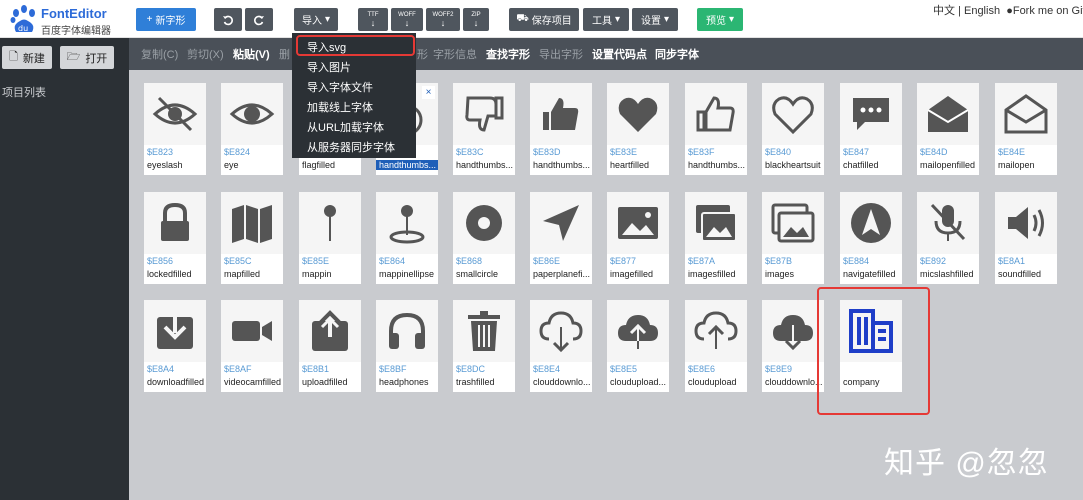 The height and width of the screenshot is (500, 1083). What do you see at coordinates (795, 165) in the screenshot?
I see `glyph-name: blackheartsuit` at bounding box center [795, 165].